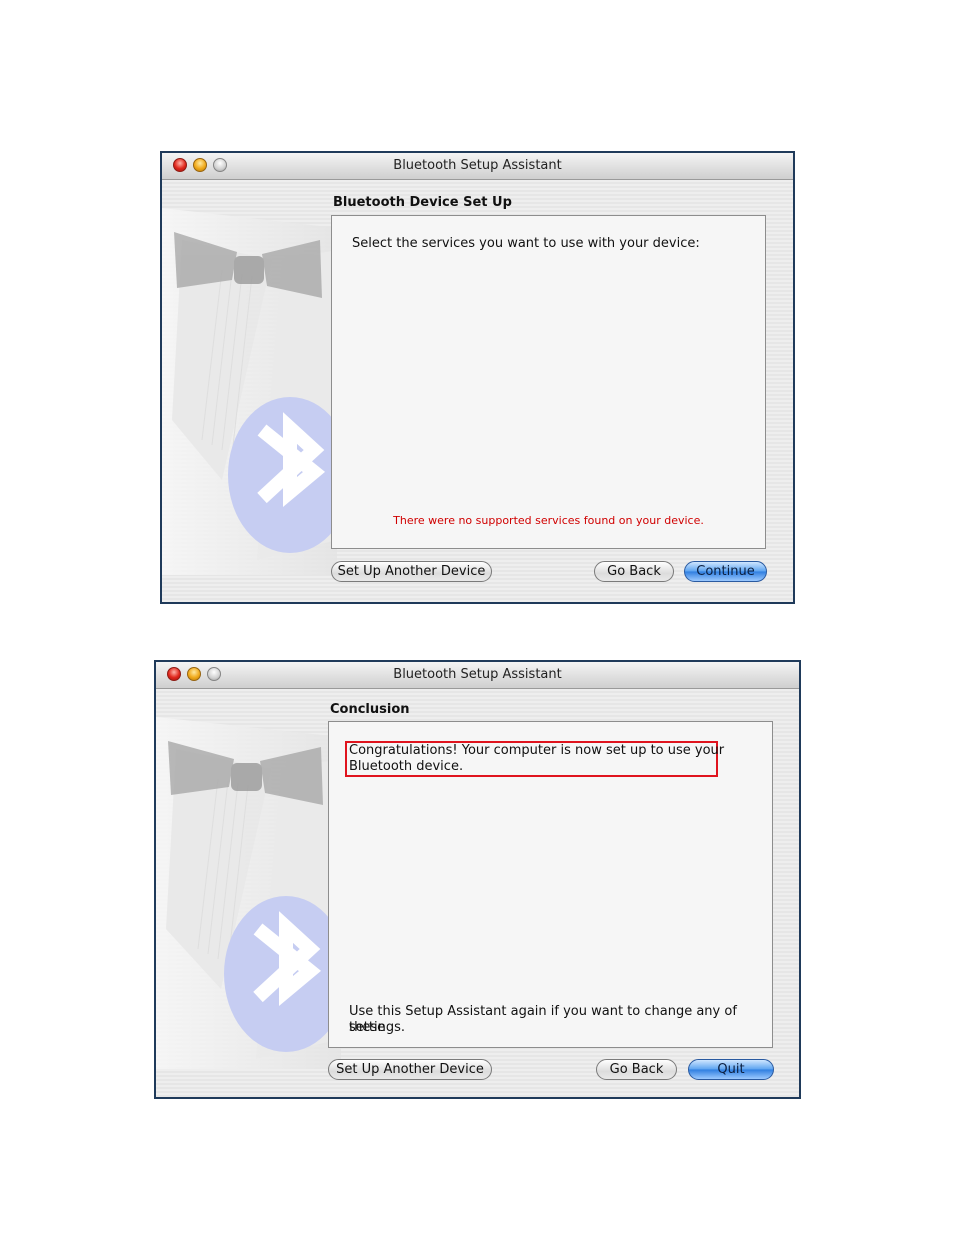 The image size is (954, 1235). I want to click on quit-button: Quit, so click(731, 1069).